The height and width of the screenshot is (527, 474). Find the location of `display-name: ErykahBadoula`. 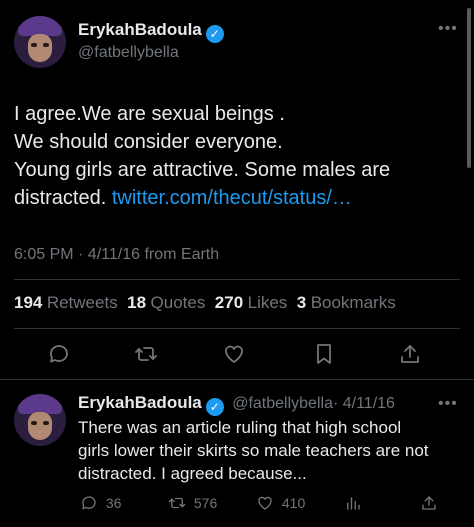

display-name: ErykahBadoula is located at coordinates (140, 29).